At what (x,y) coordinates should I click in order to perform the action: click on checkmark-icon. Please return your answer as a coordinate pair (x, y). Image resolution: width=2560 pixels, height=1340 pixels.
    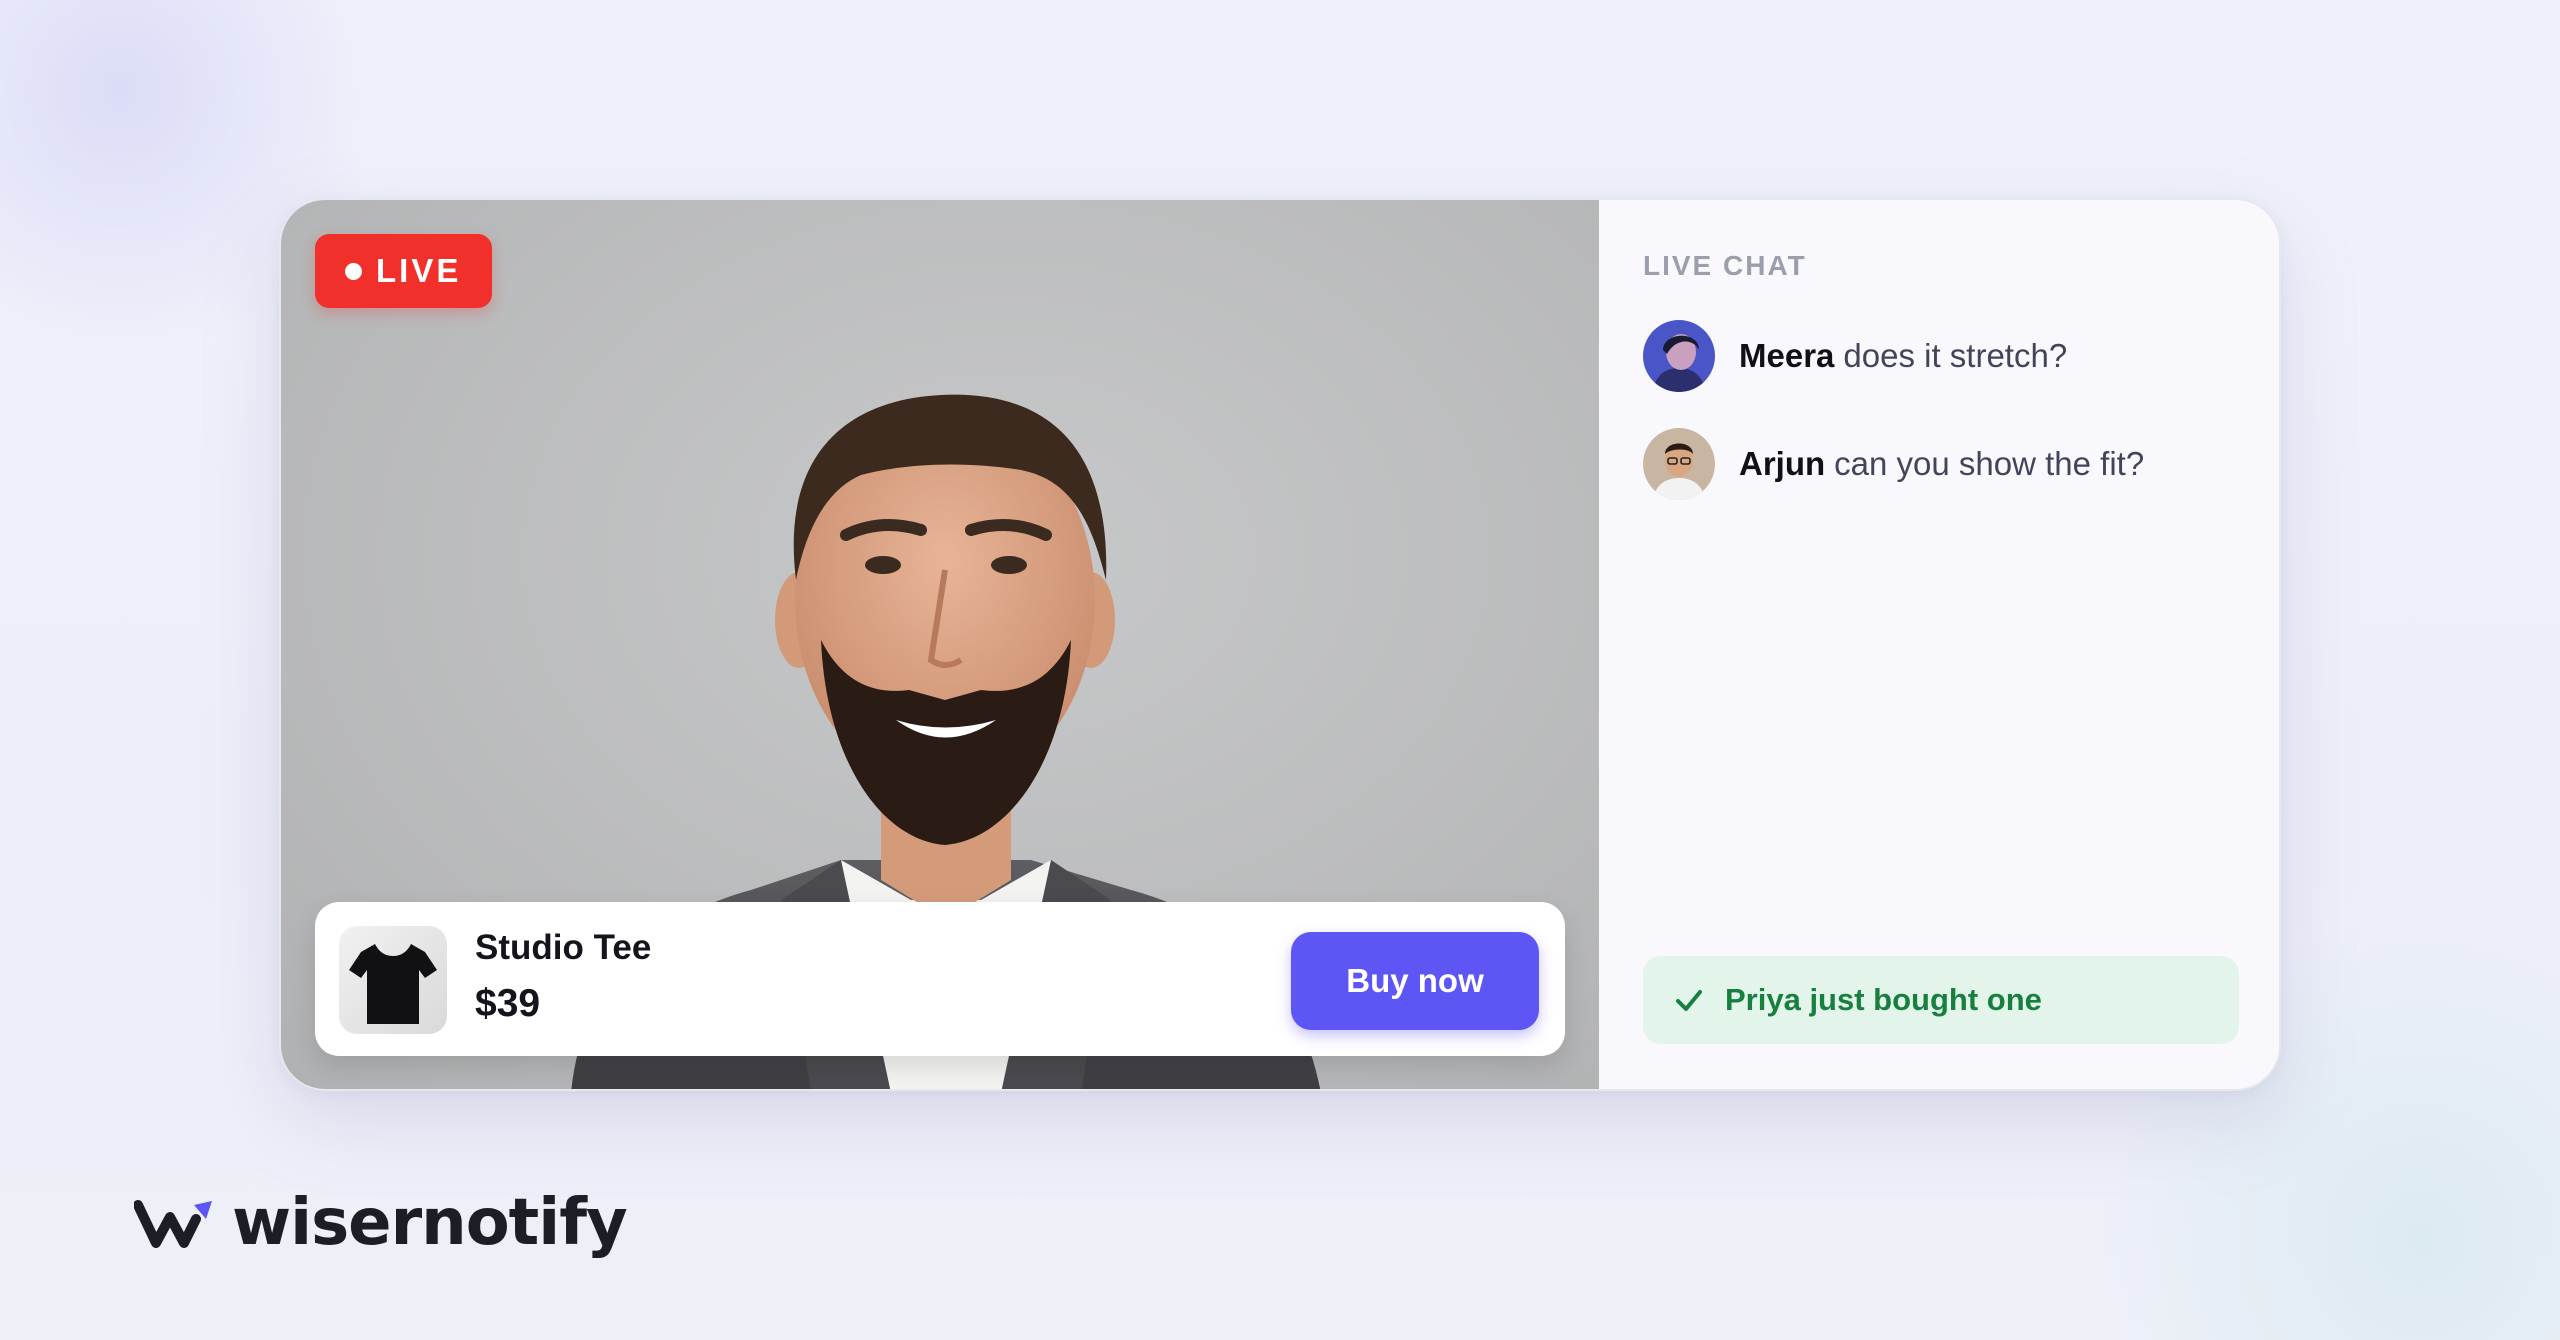
    Looking at the image, I should click on (1689, 1000).